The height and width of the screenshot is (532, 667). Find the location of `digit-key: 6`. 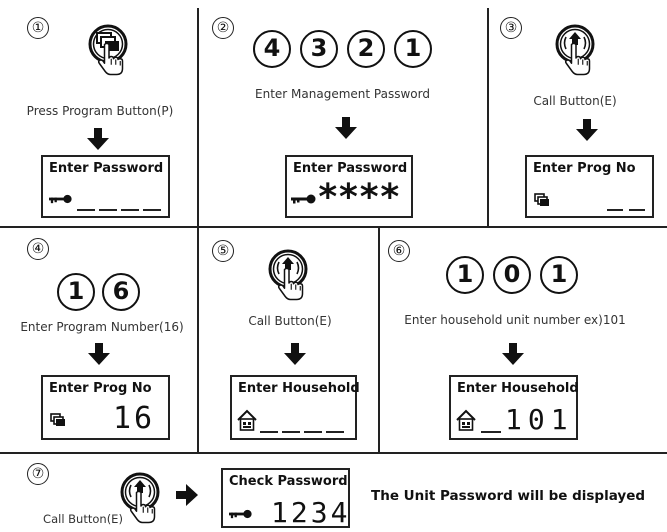

digit-key: 6 is located at coordinates (121, 292).